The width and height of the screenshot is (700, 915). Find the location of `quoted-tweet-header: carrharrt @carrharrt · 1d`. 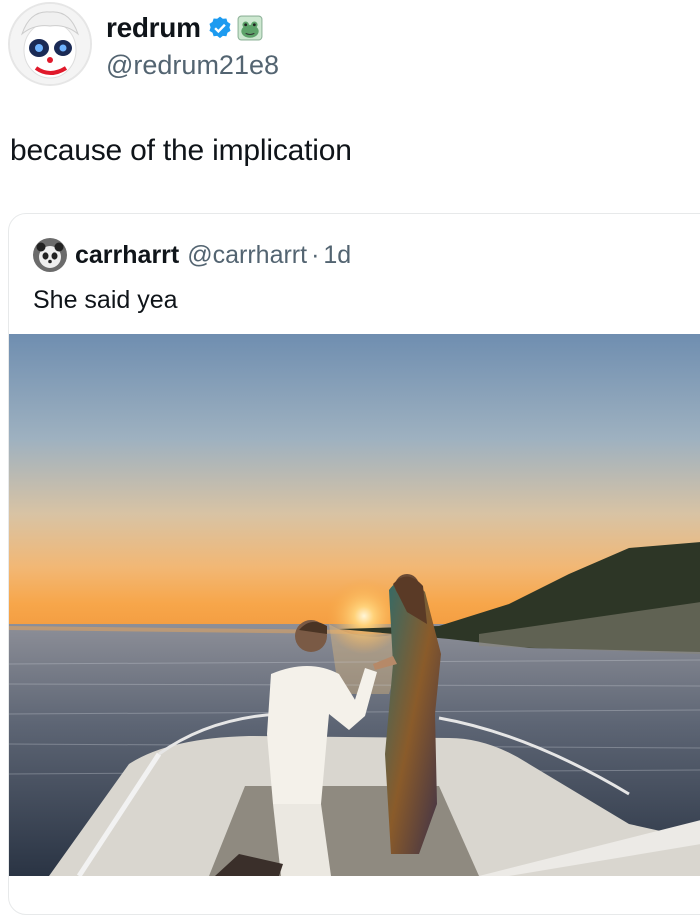

quoted-tweet-header: carrharrt @carrharrt · 1d is located at coordinates (192, 255).